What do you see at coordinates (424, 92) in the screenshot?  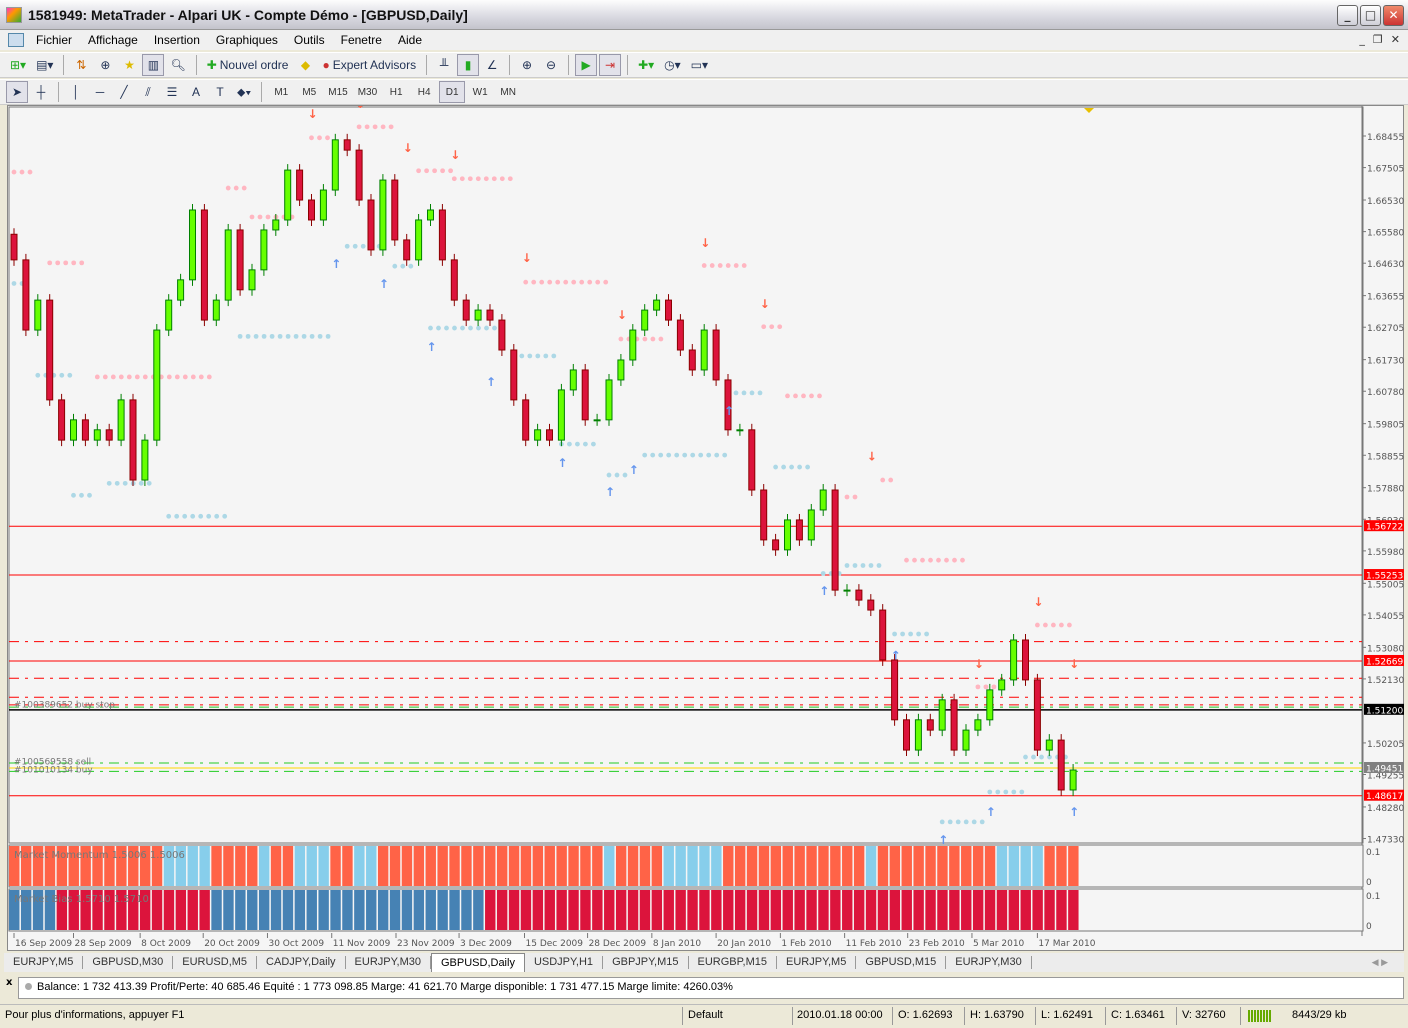 I see `timeframe-h4: H4` at bounding box center [424, 92].